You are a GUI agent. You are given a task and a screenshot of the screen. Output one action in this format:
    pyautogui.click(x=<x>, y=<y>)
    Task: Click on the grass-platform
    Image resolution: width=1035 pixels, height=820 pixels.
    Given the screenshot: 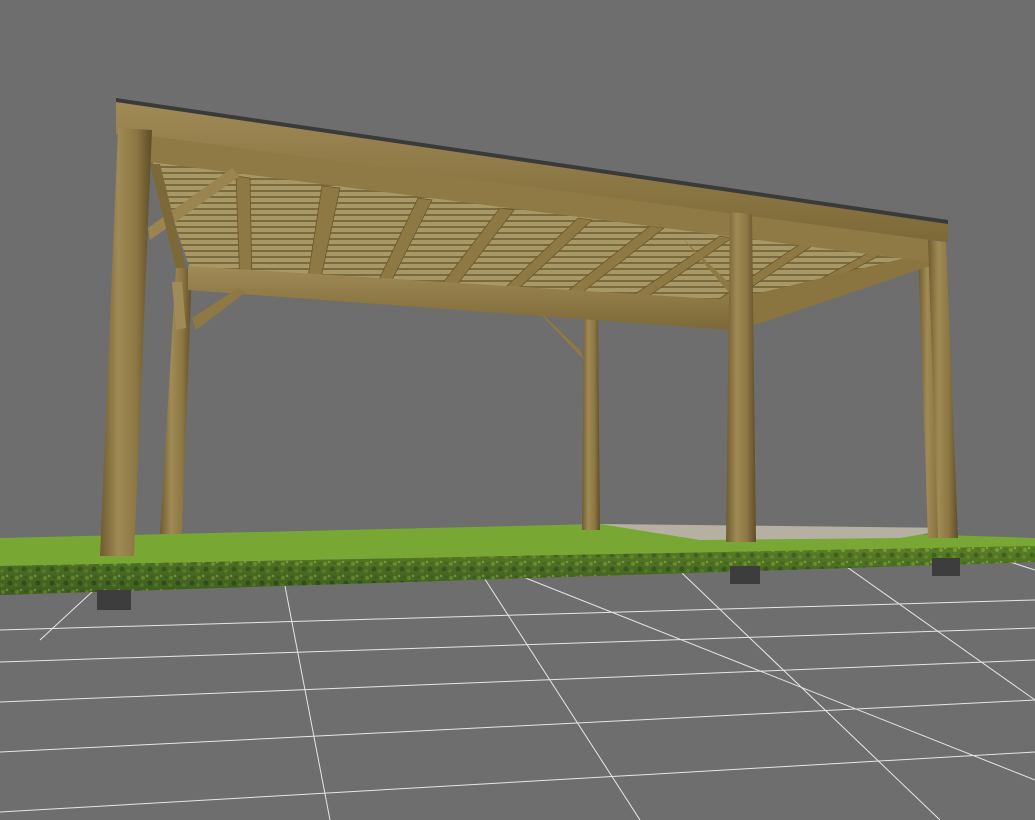 What is the action you would take?
    pyautogui.click(x=517, y=559)
    